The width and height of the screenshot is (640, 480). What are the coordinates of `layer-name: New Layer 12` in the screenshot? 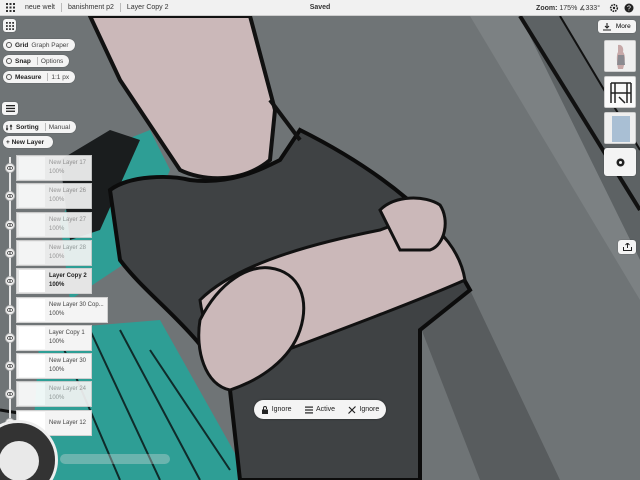 It's located at (68, 422).